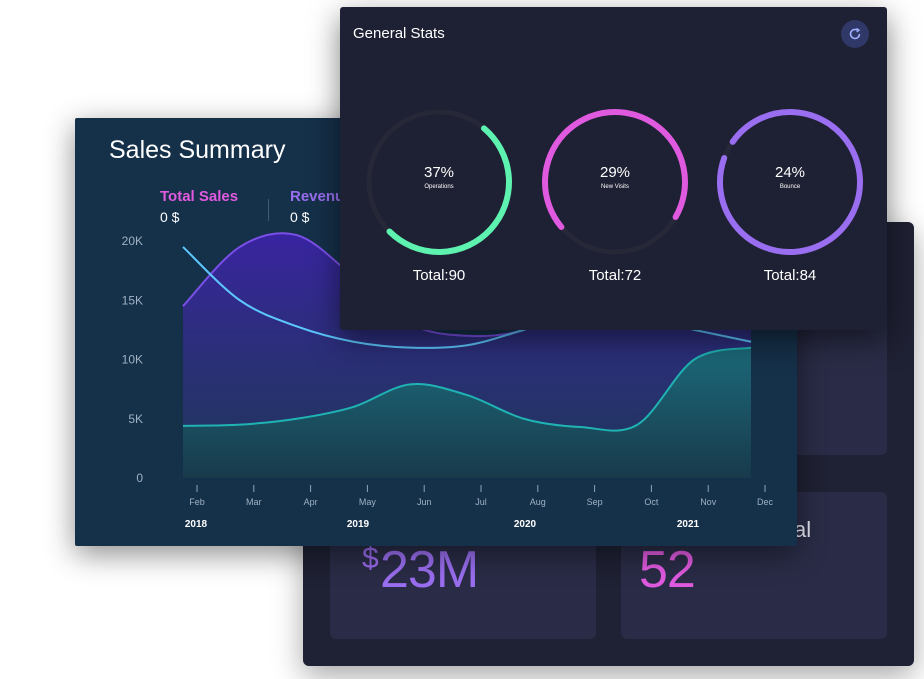 The width and height of the screenshot is (924, 679). I want to click on refresh-icon, so click(855, 33).